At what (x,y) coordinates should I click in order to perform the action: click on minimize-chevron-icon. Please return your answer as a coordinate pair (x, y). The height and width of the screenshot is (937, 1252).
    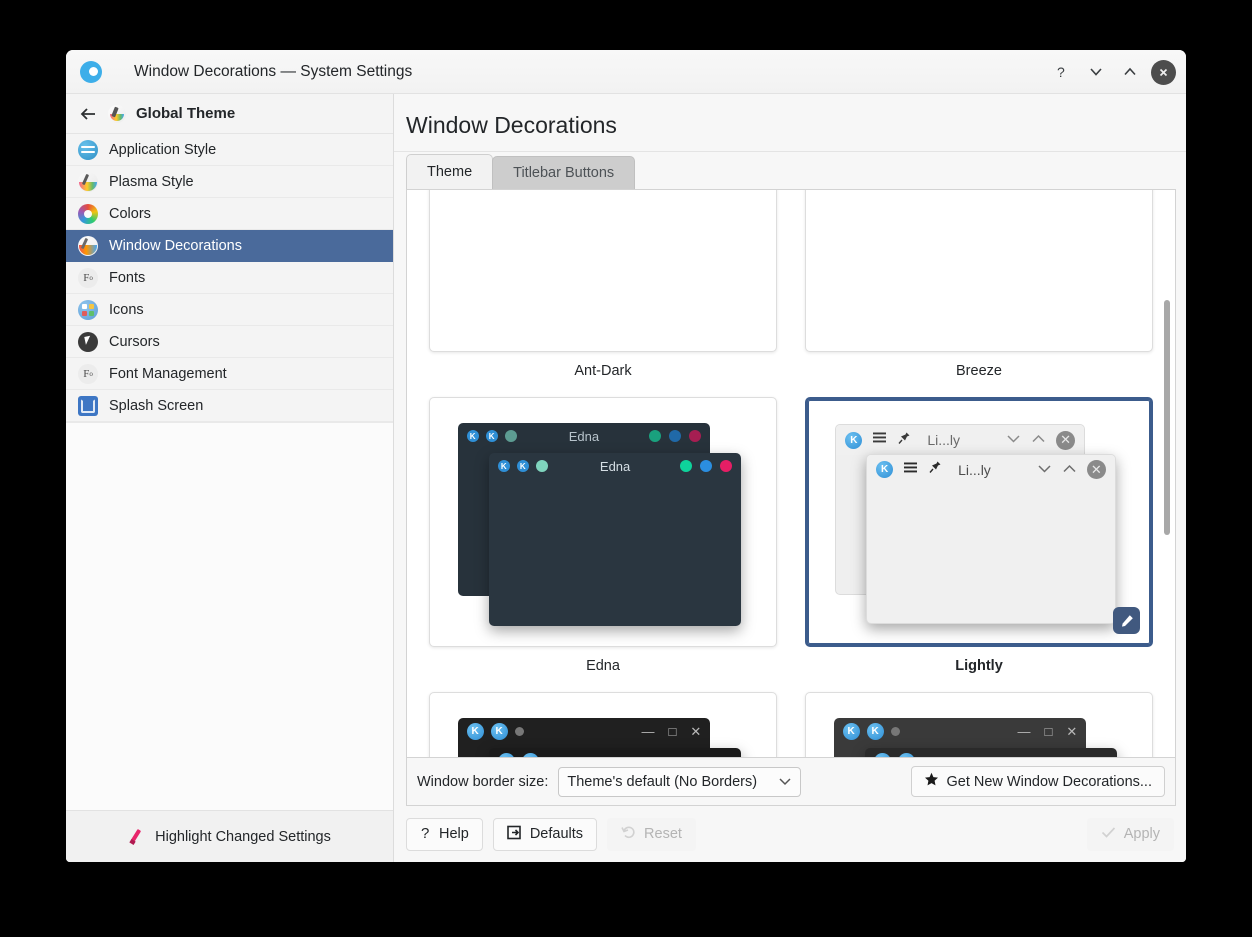
    Looking at the image, I should click on (1044, 470).